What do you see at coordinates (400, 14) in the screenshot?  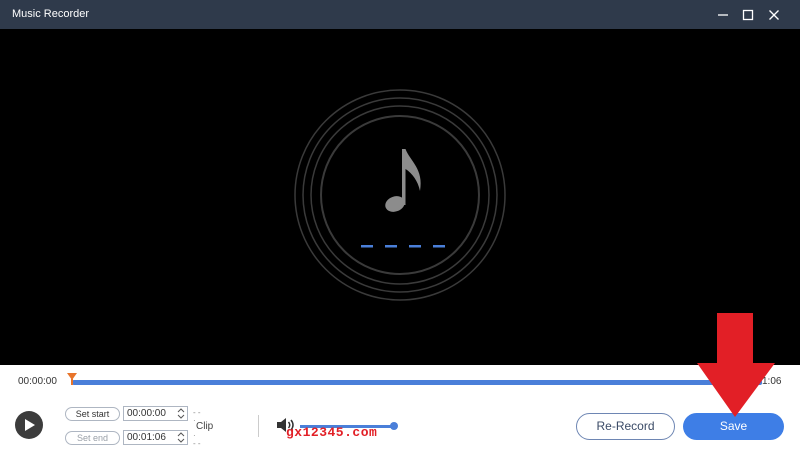 I see `title-bar: Music Recorder` at bounding box center [400, 14].